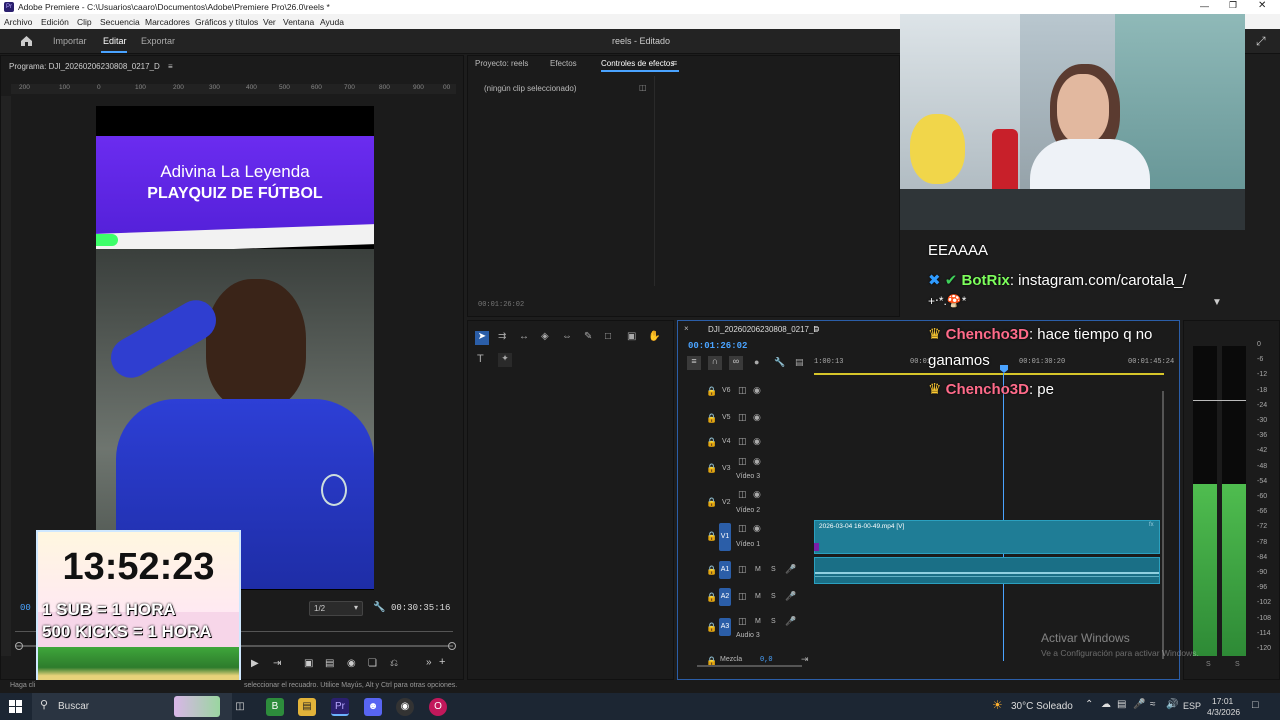  What do you see at coordinates (269, 22) in the screenshot?
I see `menu-ver: Ver` at bounding box center [269, 22].